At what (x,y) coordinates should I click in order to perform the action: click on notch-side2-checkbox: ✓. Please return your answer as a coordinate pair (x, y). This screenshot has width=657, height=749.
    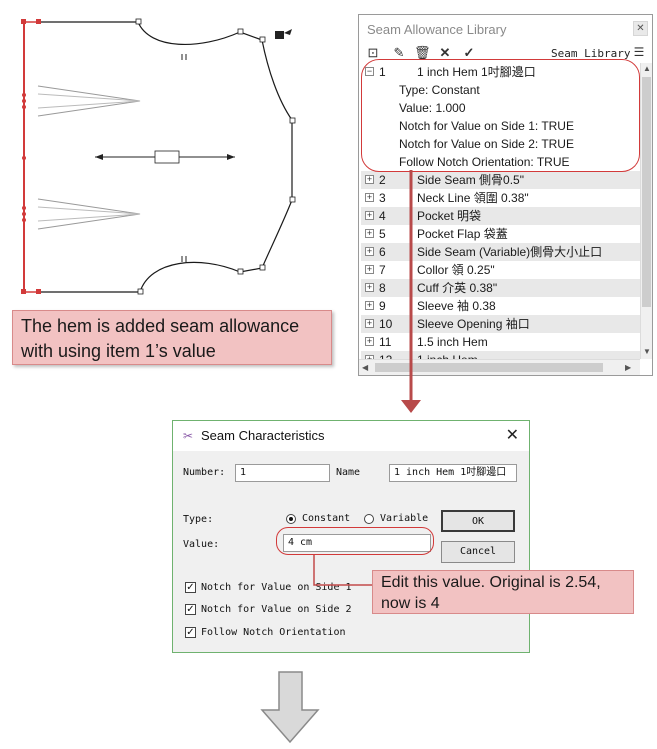
    Looking at the image, I should click on (190, 609).